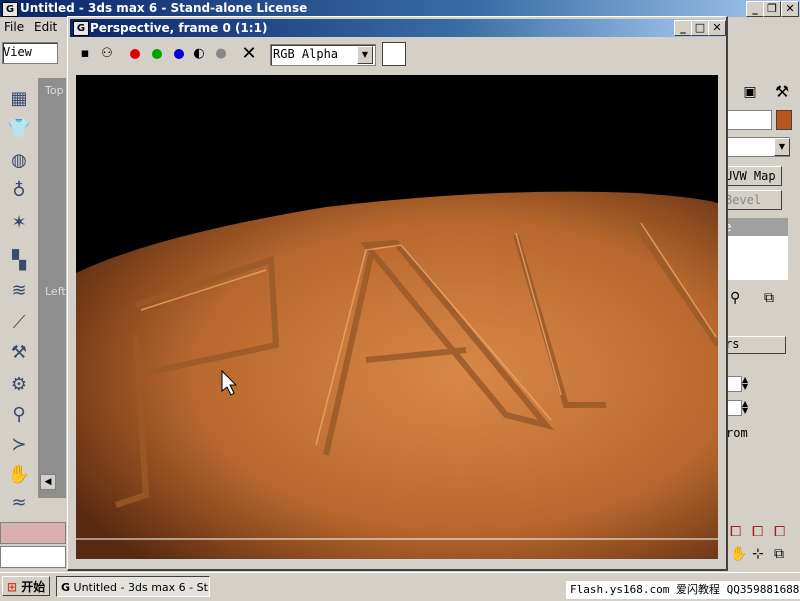 The image size is (800, 601). I want to click on left-toolbar: ▦ 👕 ◍ ♁ ✶ ▚ ≋ ⟋ ⚒ ⚙ ⚲ ≻ ✋ ≈, so click(19, 296).